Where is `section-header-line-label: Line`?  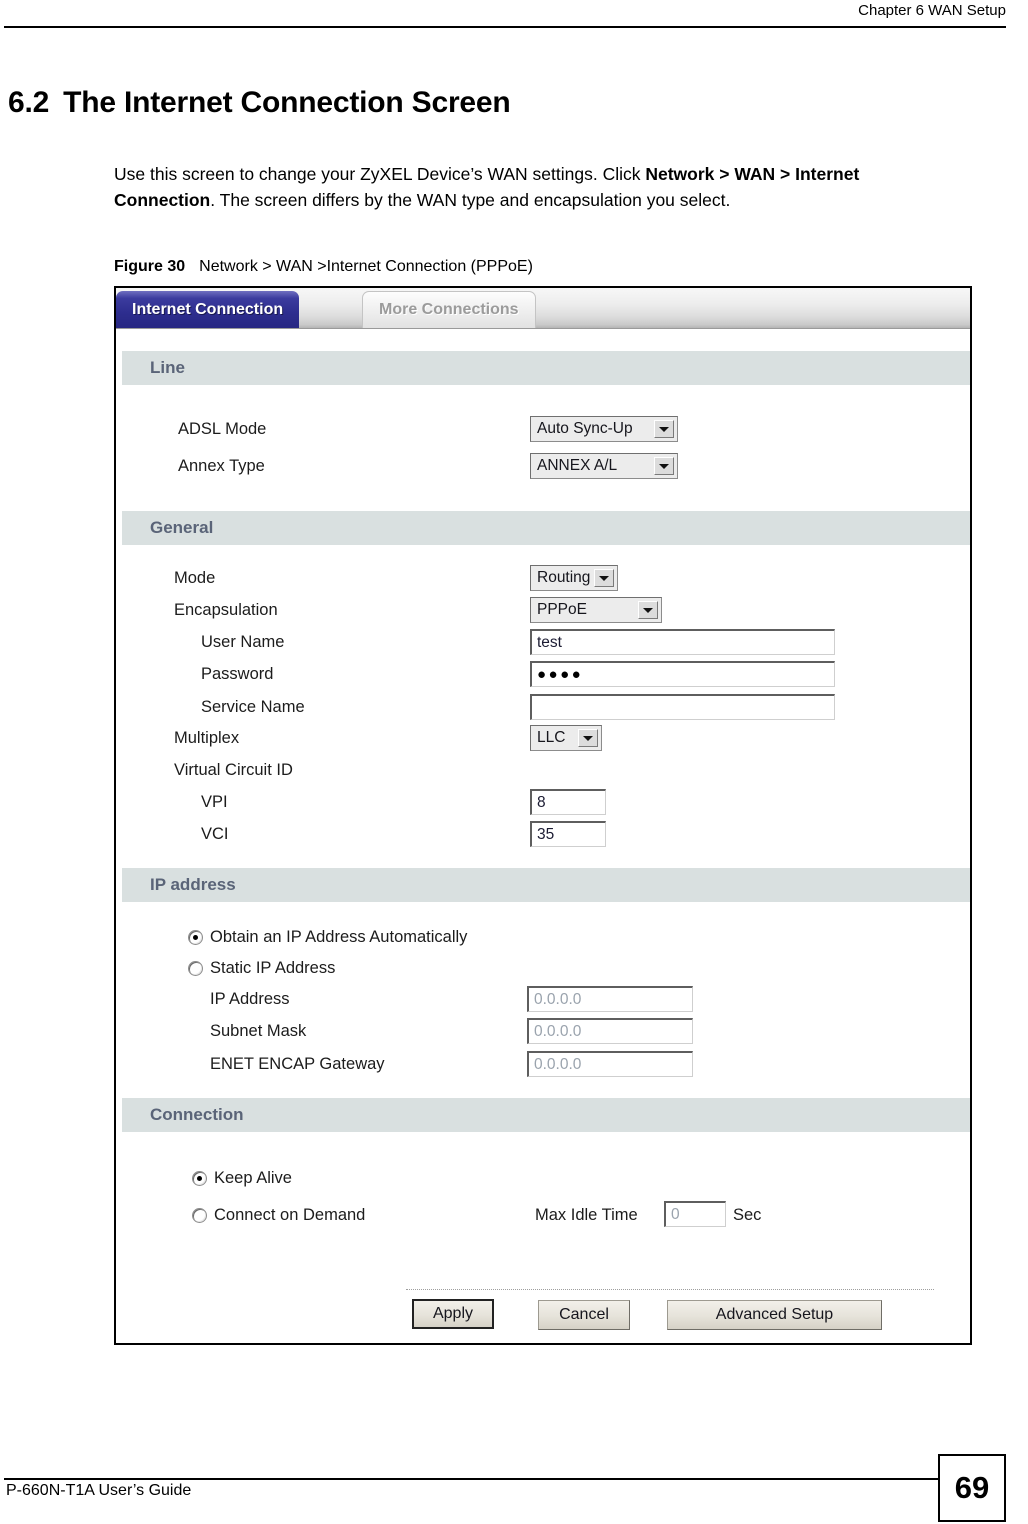 section-header-line-label: Line is located at coordinates (167, 367).